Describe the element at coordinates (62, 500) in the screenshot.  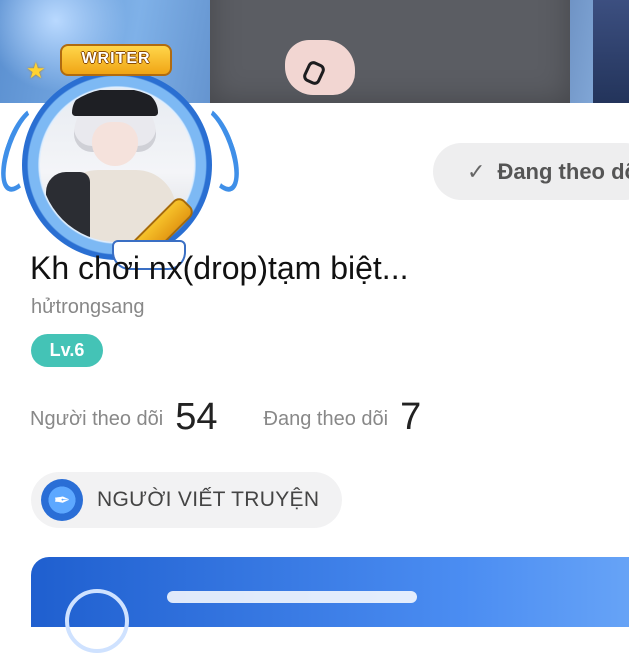
I see `pen-nib-icon: ✒` at that location.